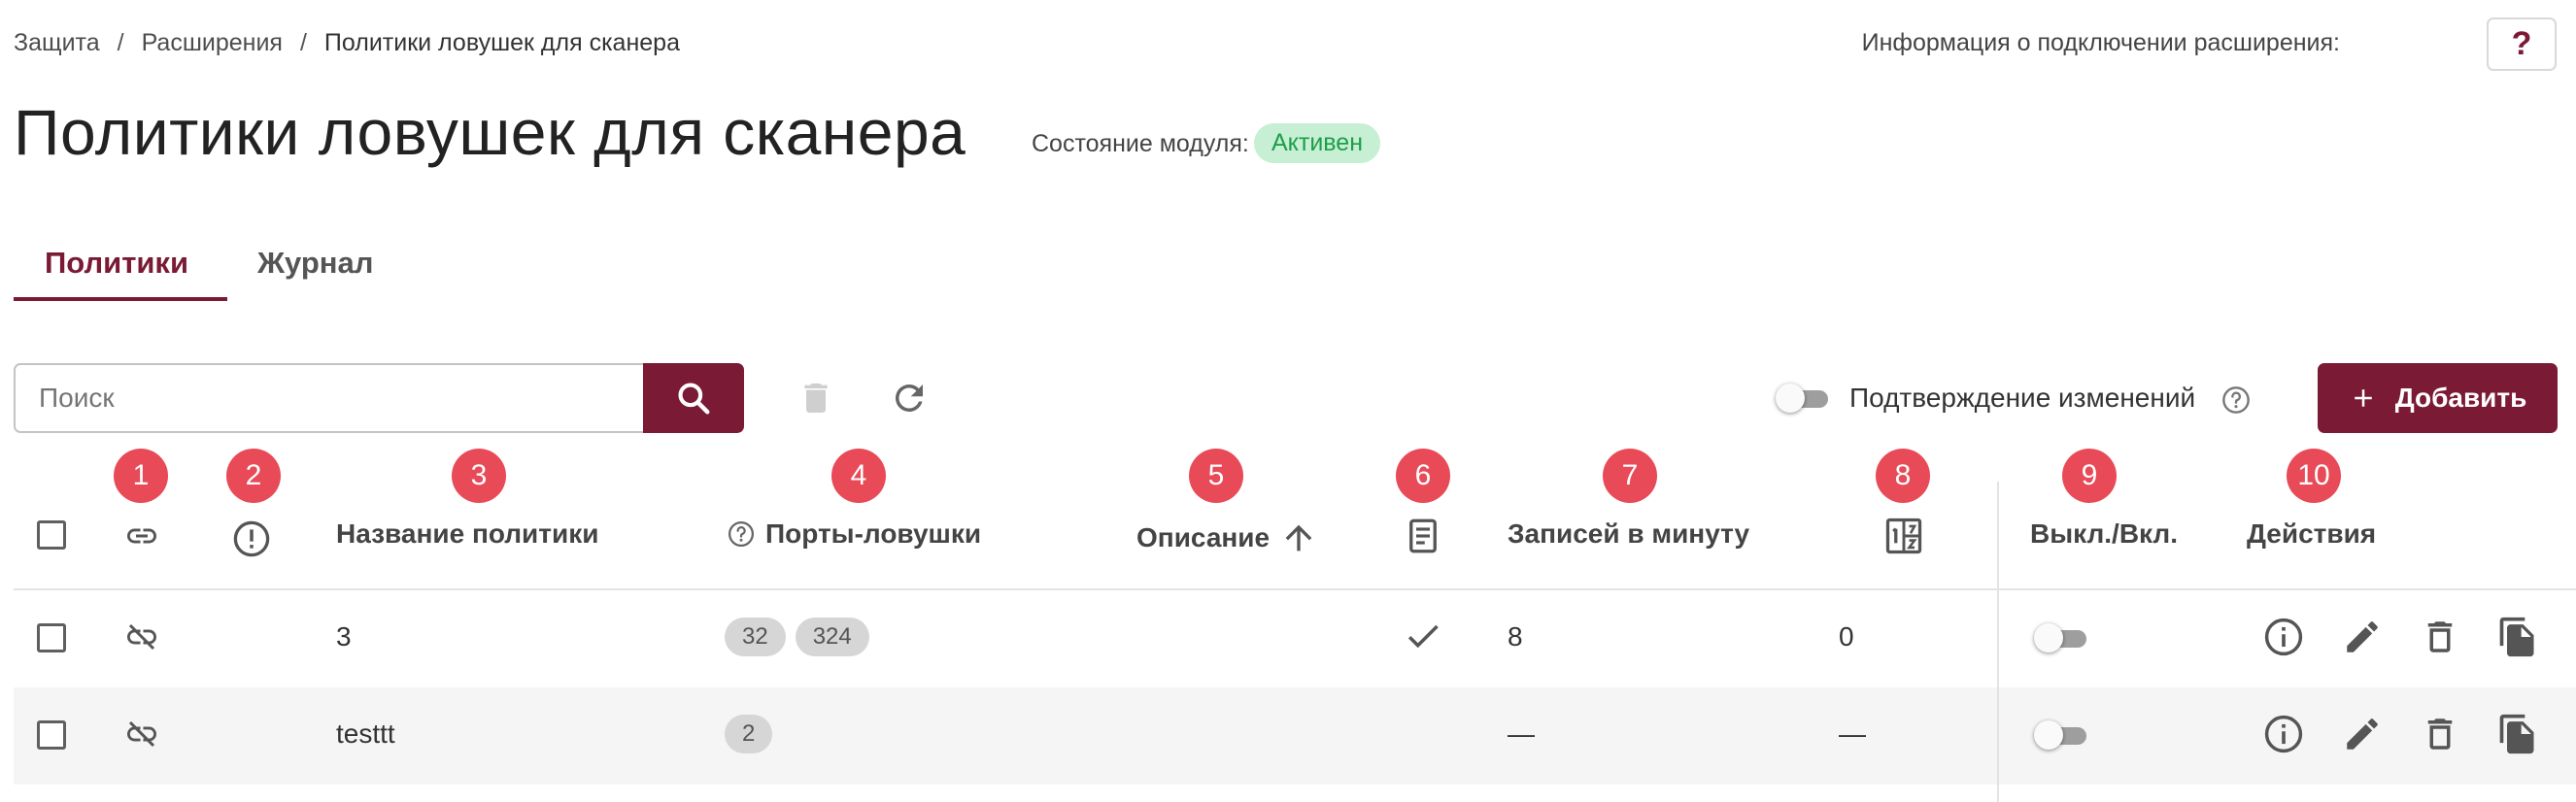 The height and width of the screenshot is (802, 2576). Describe the element at coordinates (1317, 143) in the screenshot. I see `module-state-badge: Активен` at that location.